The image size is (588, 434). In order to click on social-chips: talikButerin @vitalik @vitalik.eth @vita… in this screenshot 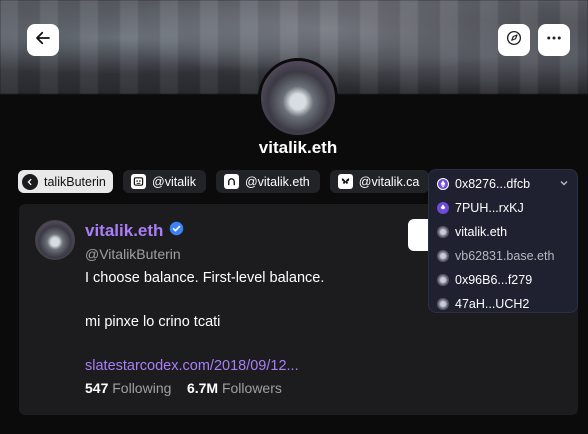, I will do `click(224, 181)`.